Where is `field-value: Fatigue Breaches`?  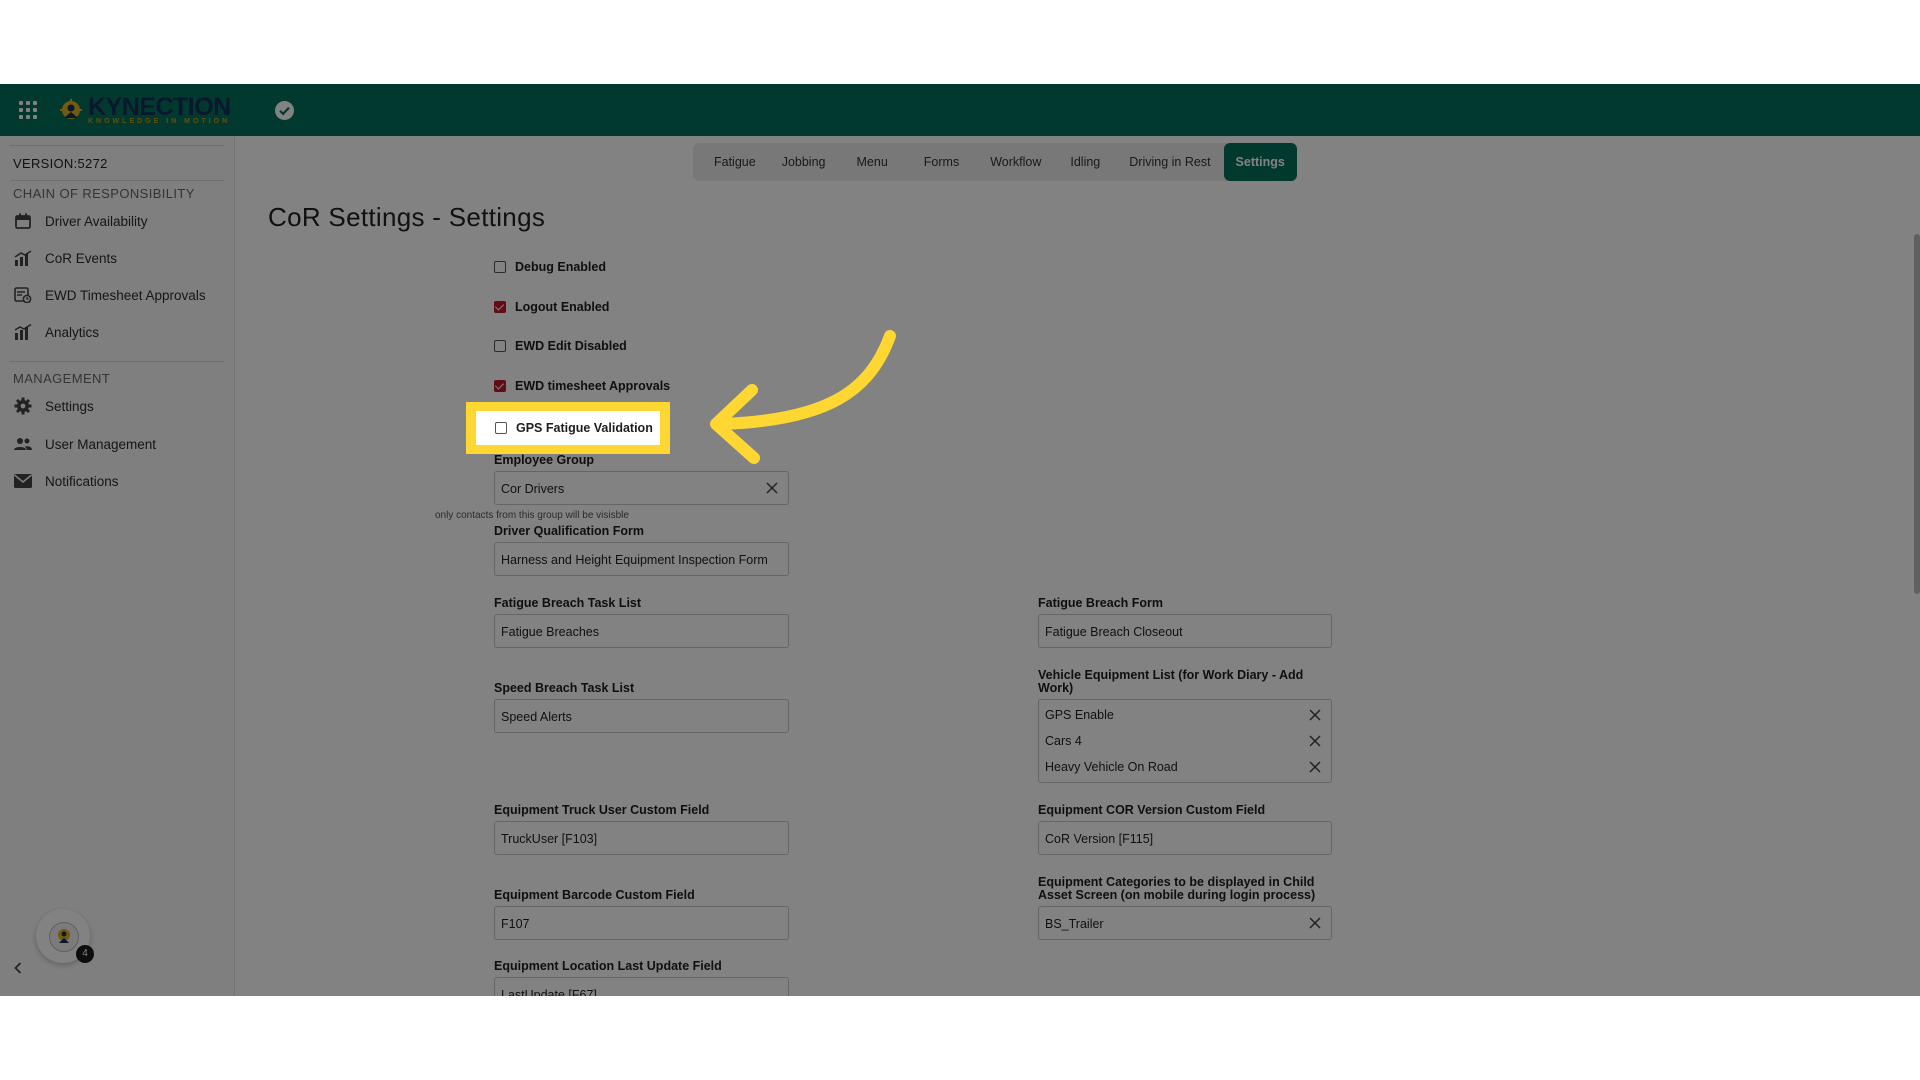 field-value: Fatigue Breaches is located at coordinates (550, 632).